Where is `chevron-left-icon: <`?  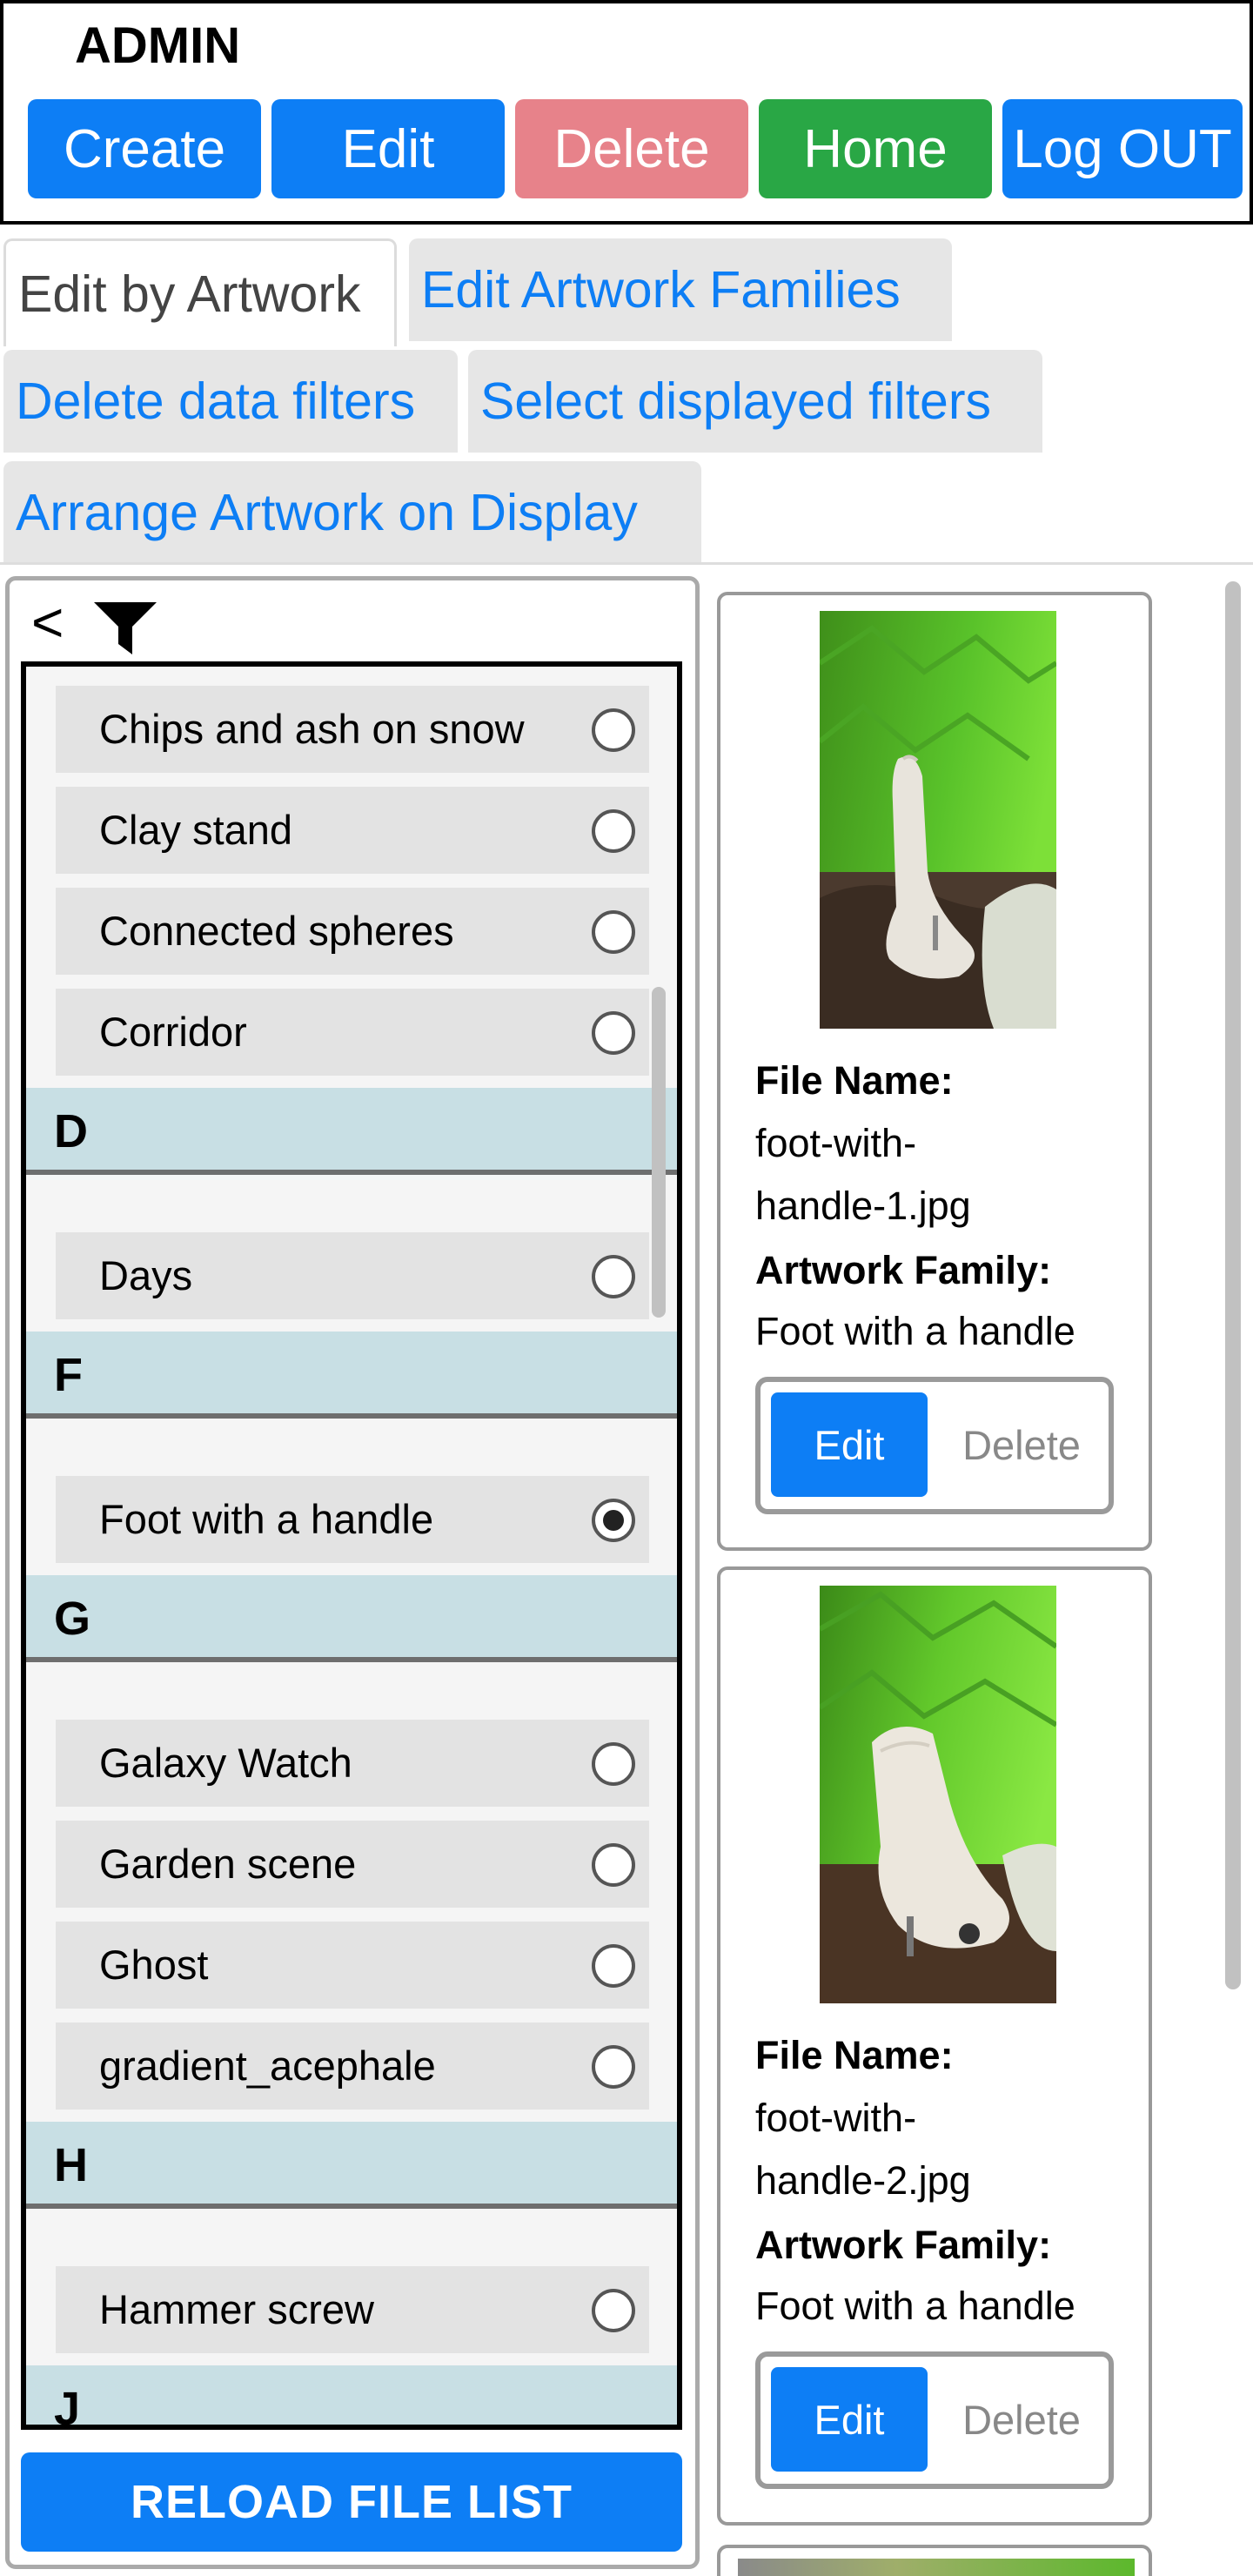
chevron-left-icon: < is located at coordinates (47, 622).